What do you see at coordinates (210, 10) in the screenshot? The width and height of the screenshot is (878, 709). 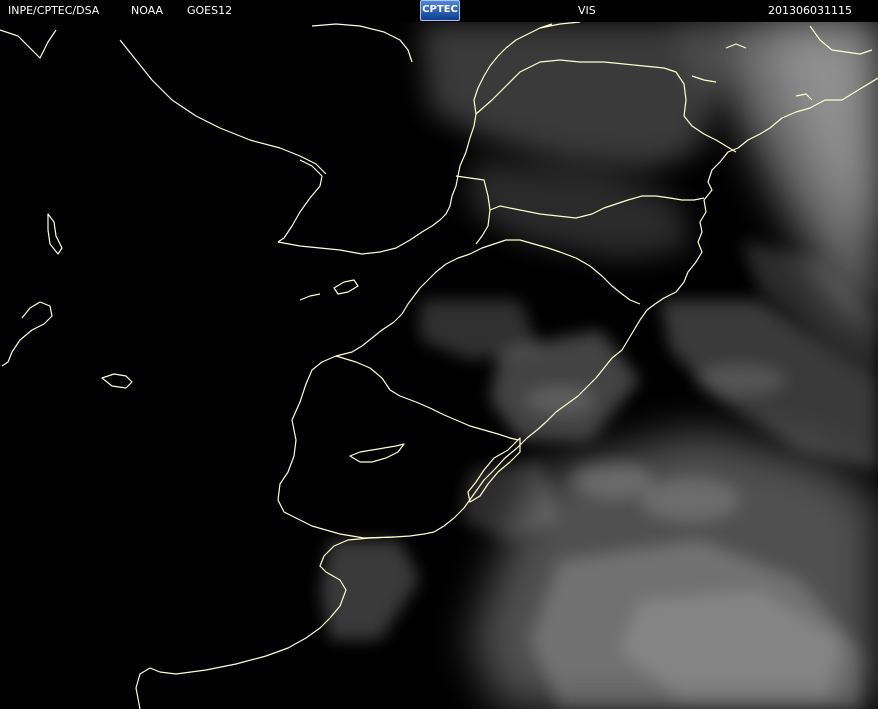 I see `satellite-label: GOES12` at bounding box center [210, 10].